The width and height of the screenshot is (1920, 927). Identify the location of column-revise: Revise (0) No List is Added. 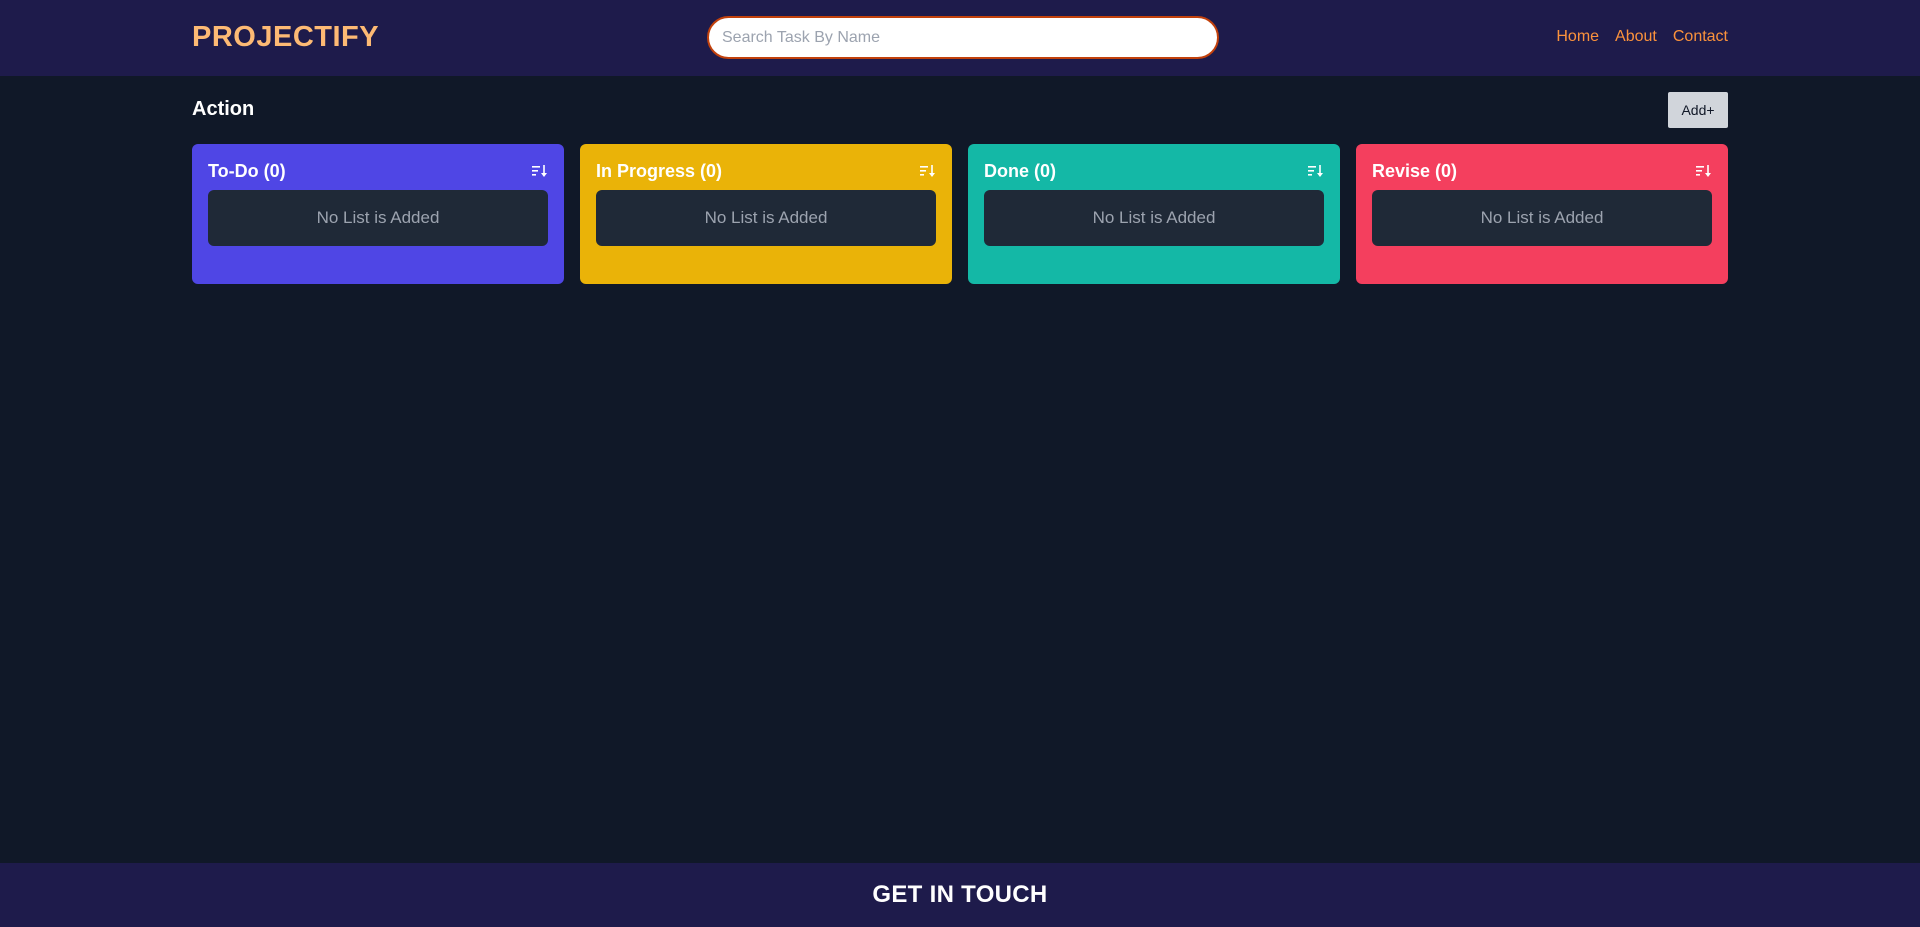
(1542, 214).